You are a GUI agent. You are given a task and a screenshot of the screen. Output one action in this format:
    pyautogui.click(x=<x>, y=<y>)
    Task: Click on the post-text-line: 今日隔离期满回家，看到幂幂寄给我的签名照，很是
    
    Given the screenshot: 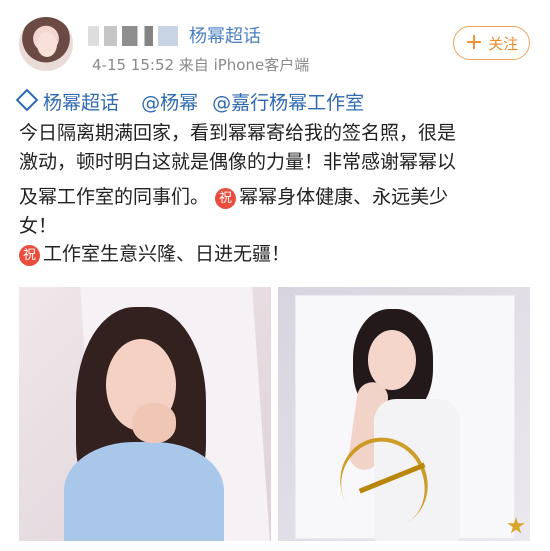 What is the action you would take?
    pyautogui.click(x=238, y=133)
    